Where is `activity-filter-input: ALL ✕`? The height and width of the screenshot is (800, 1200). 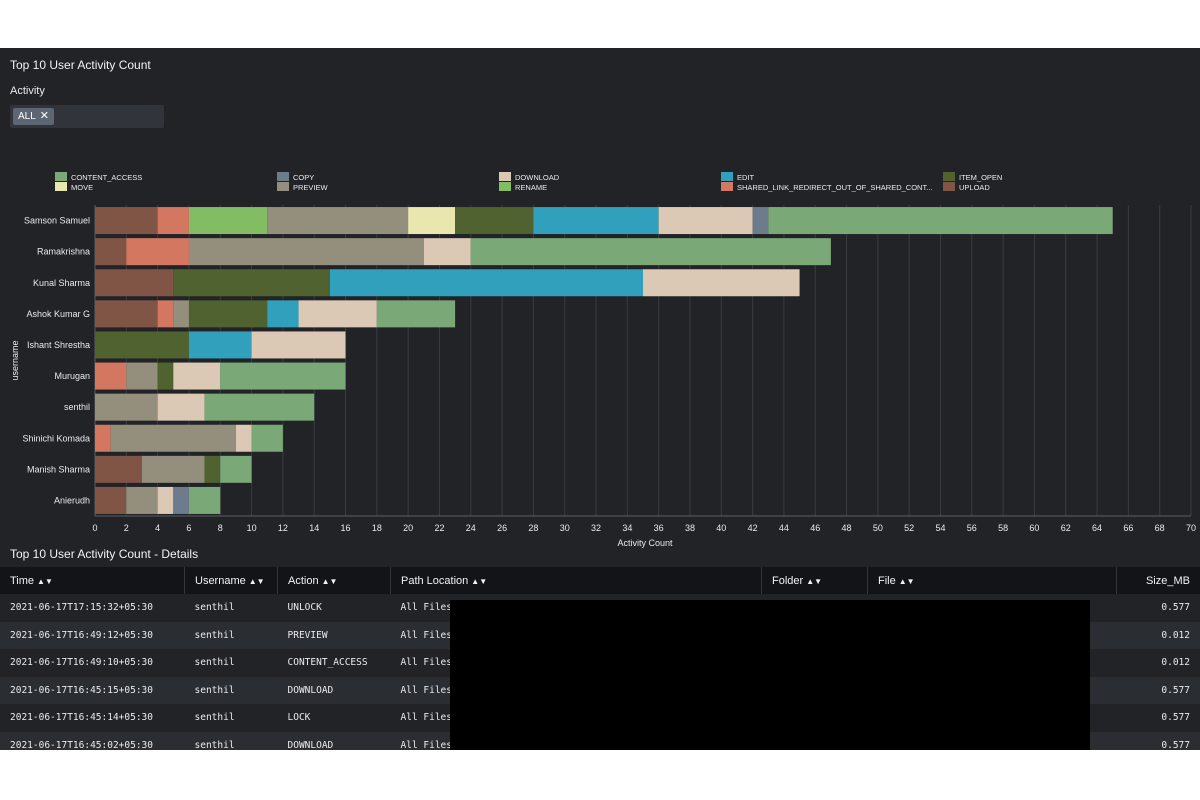
activity-filter-input: ALL ✕ is located at coordinates (87, 116).